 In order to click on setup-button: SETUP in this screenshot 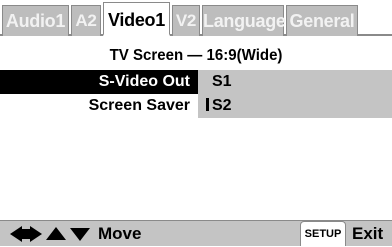, I will do `click(323, 233)`.